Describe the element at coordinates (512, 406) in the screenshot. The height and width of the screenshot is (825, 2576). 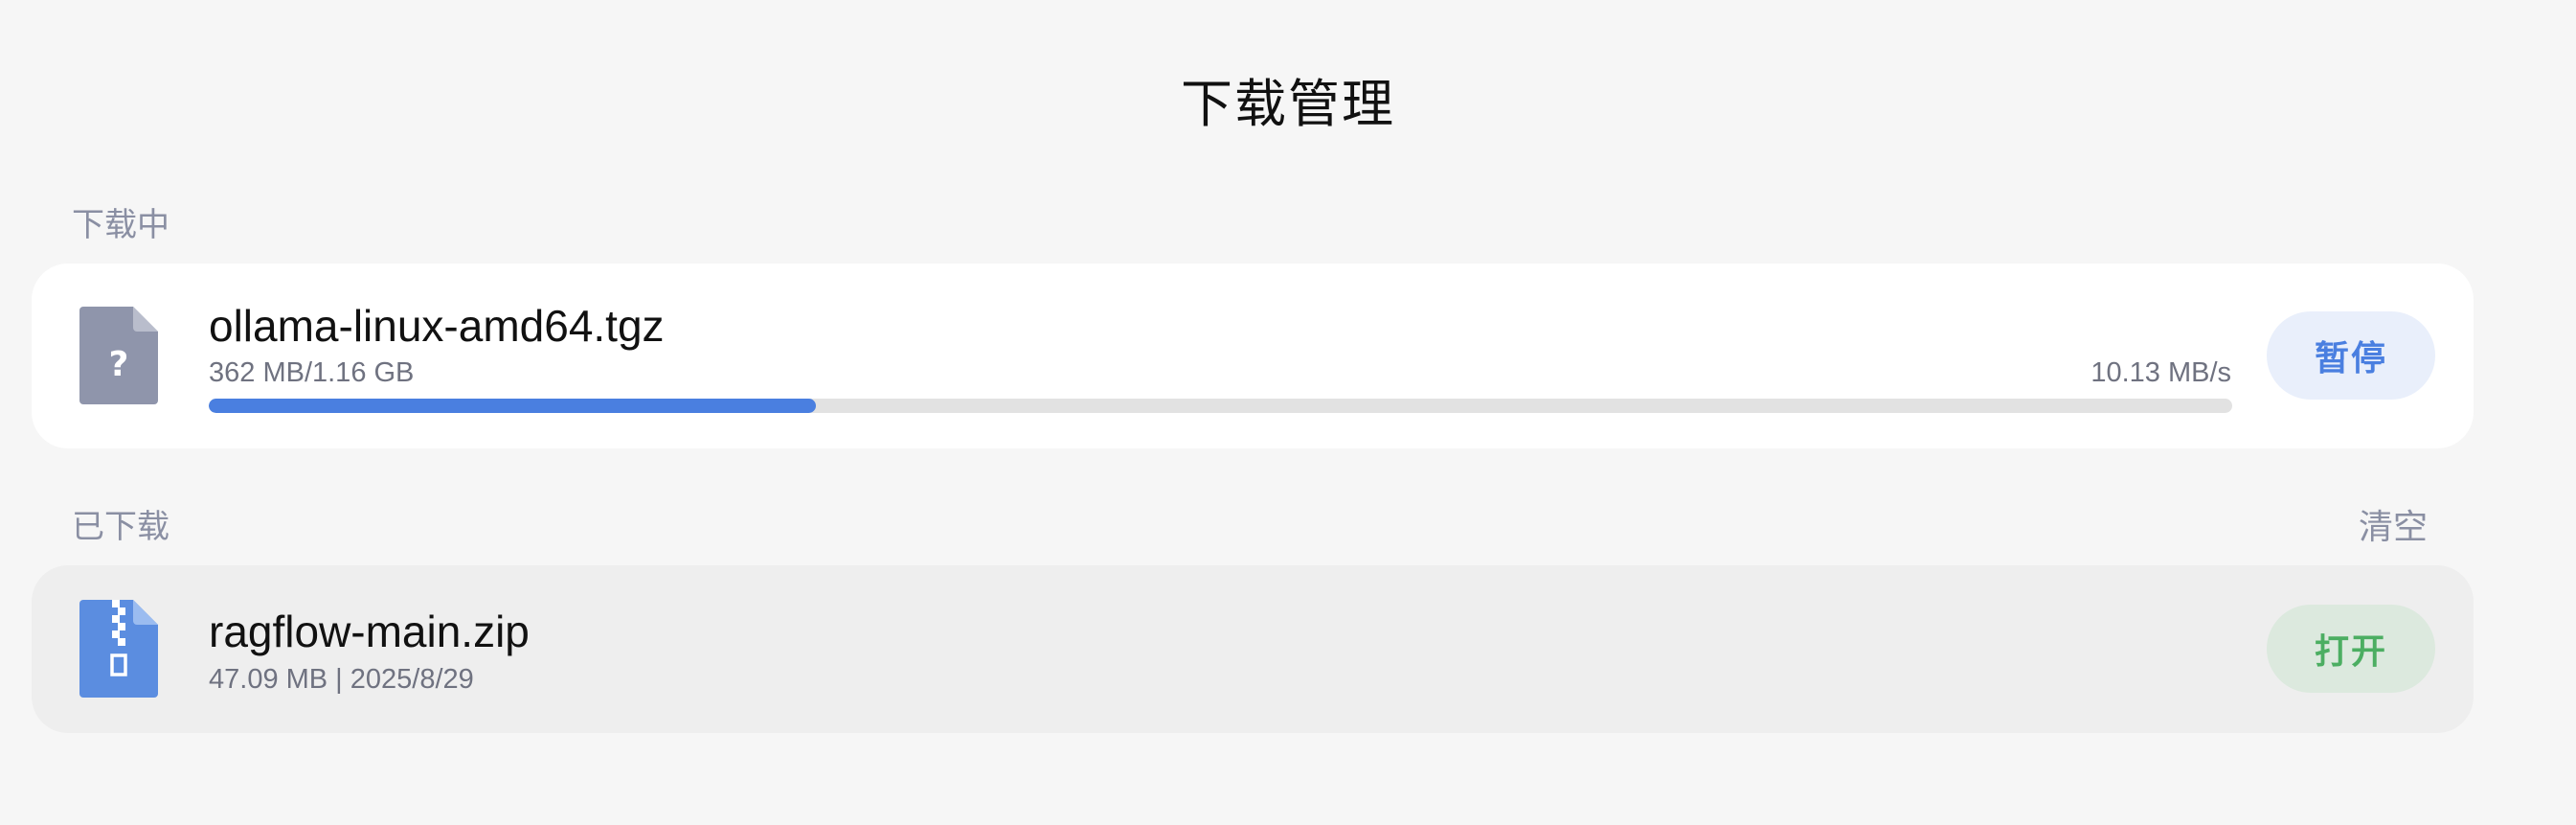
I see `progress-bar-fill` at that location.